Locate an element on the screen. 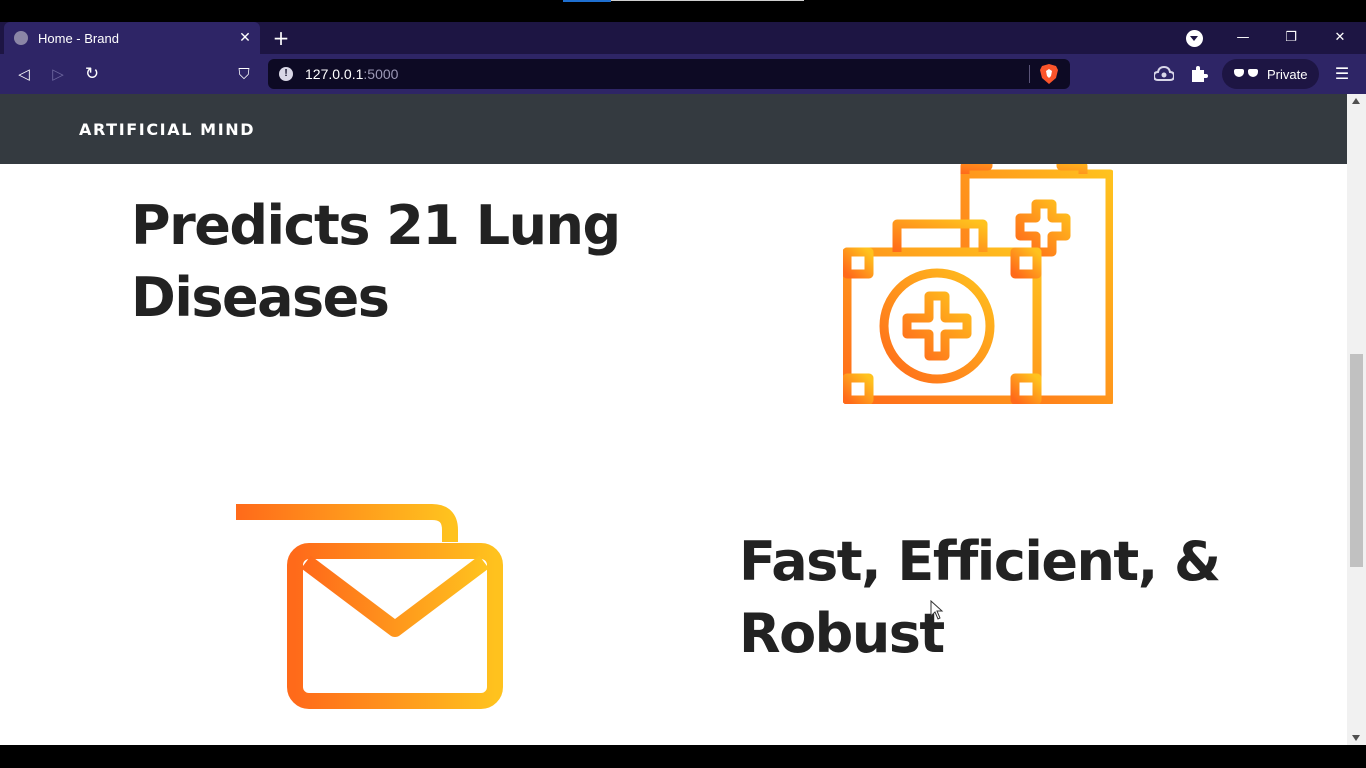 The height and width of the screenshot is (768, 1366). bookmark-icon: ⛉ is located at coordinates (244, 74).